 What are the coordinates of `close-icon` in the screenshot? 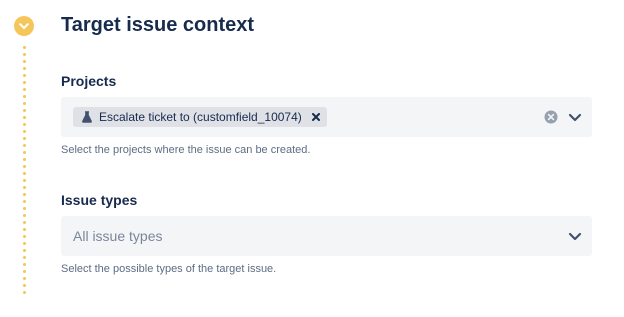 It's located at (316, 117).